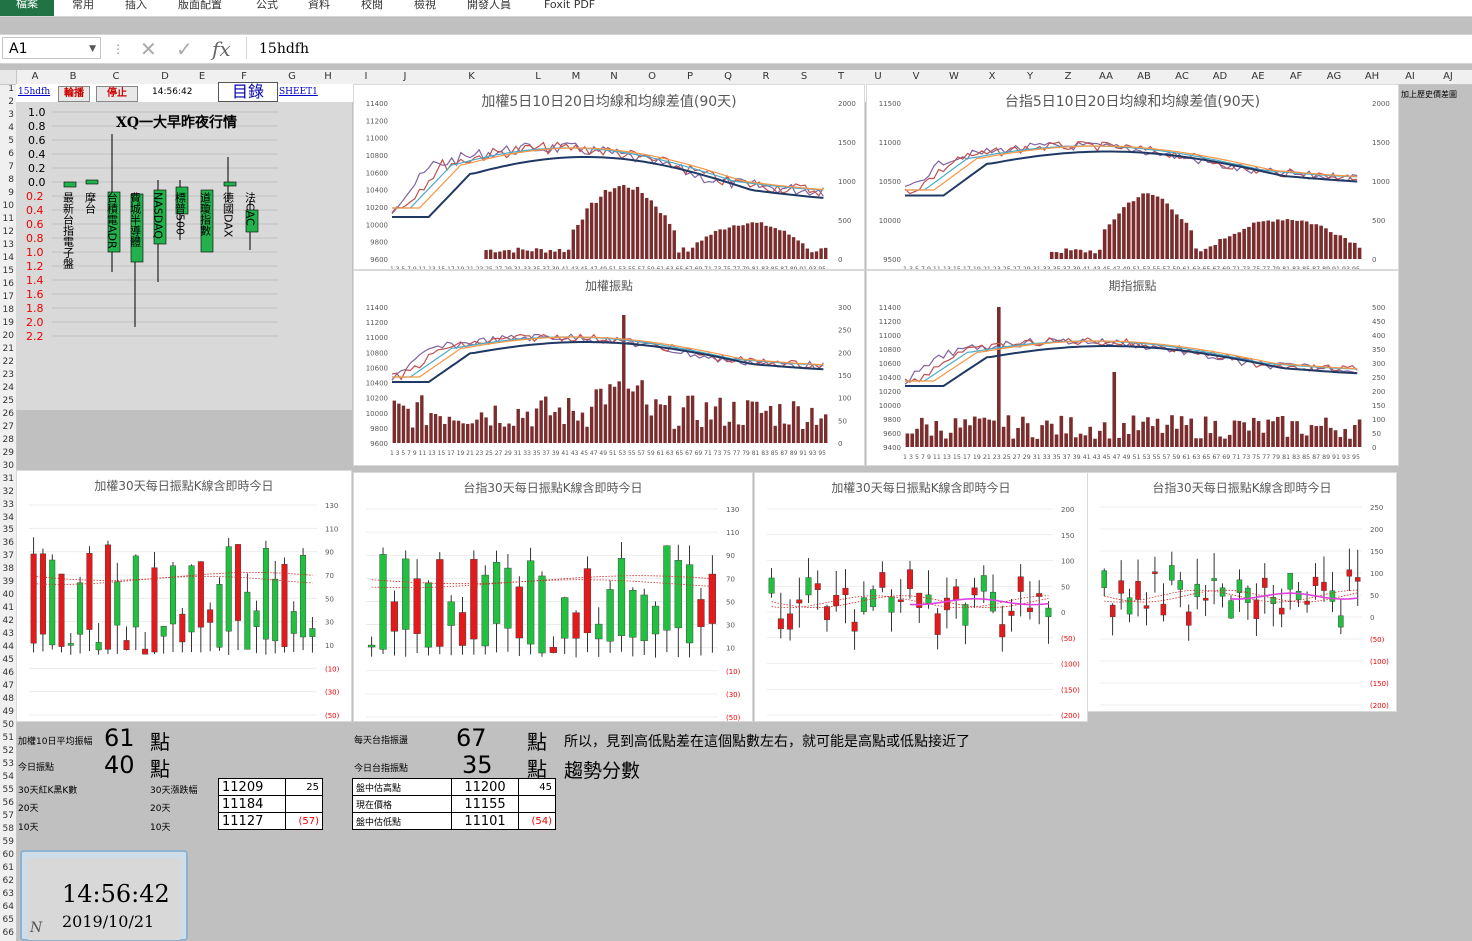  I want to click on column-header: N, so click(614, 77).